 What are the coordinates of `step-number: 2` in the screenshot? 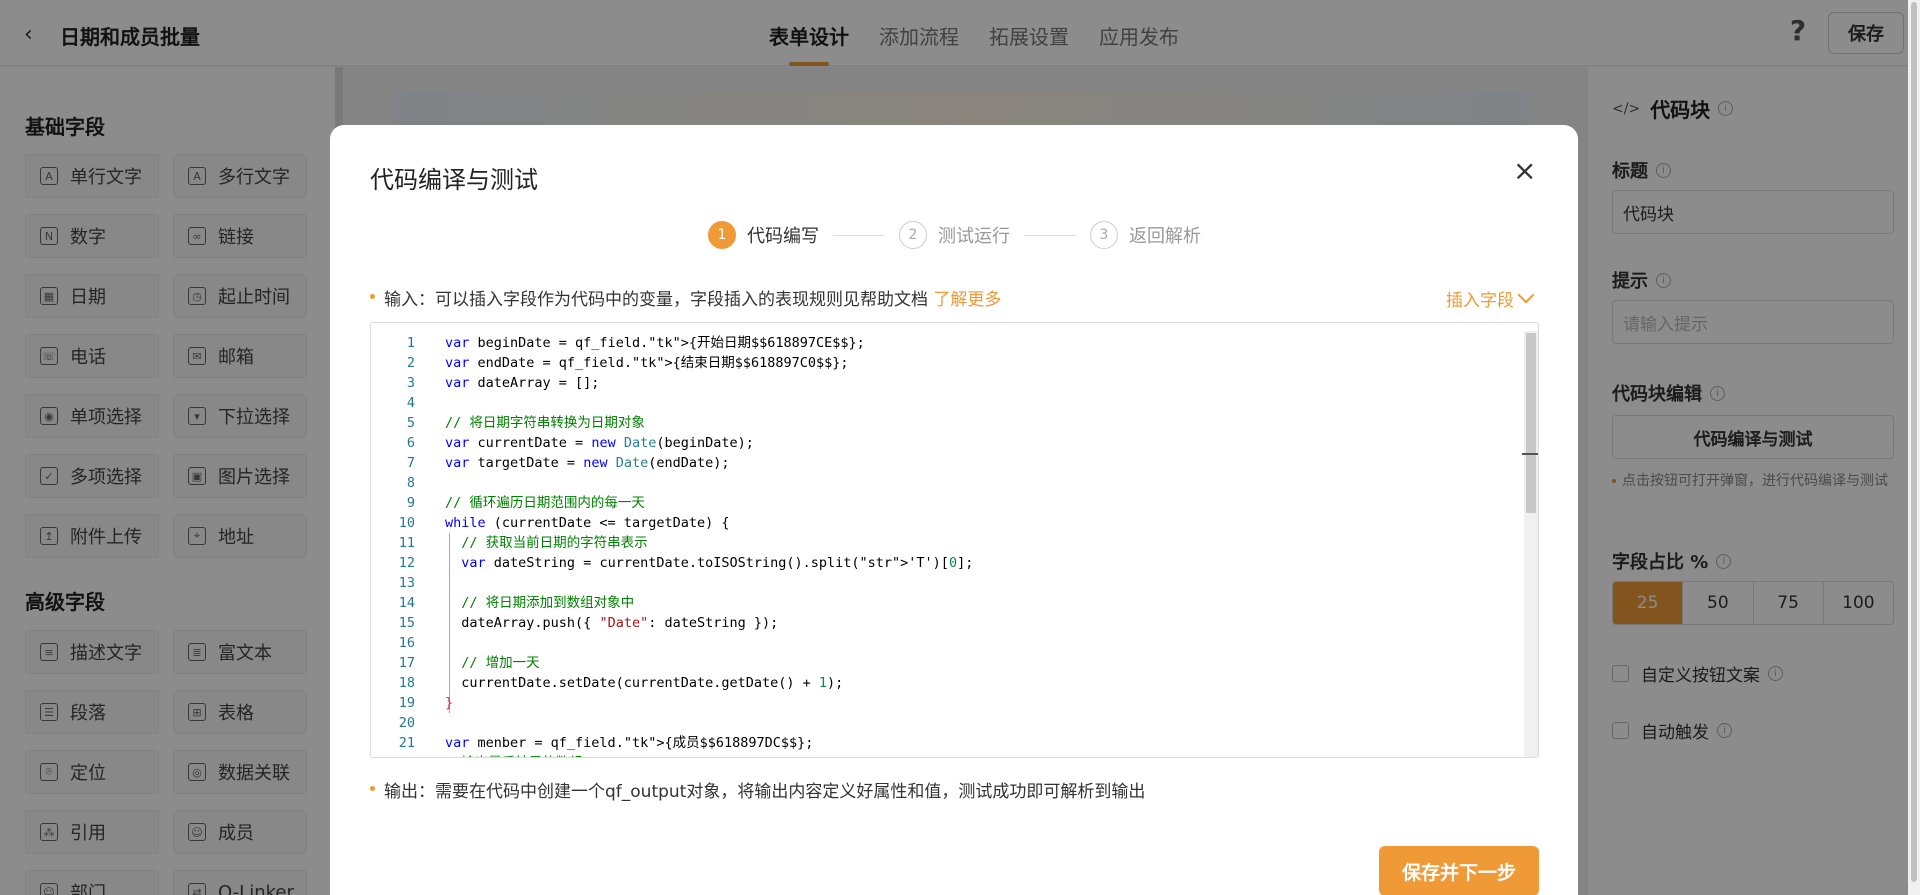 It's located at (913, 235).